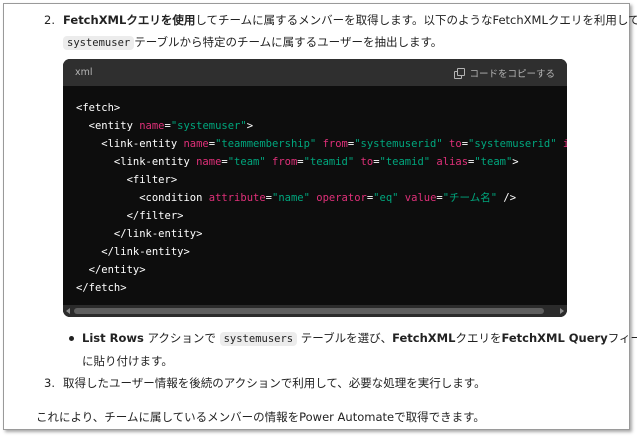  I want to click on bullet-text-4: フィールド, so click(622, 338).